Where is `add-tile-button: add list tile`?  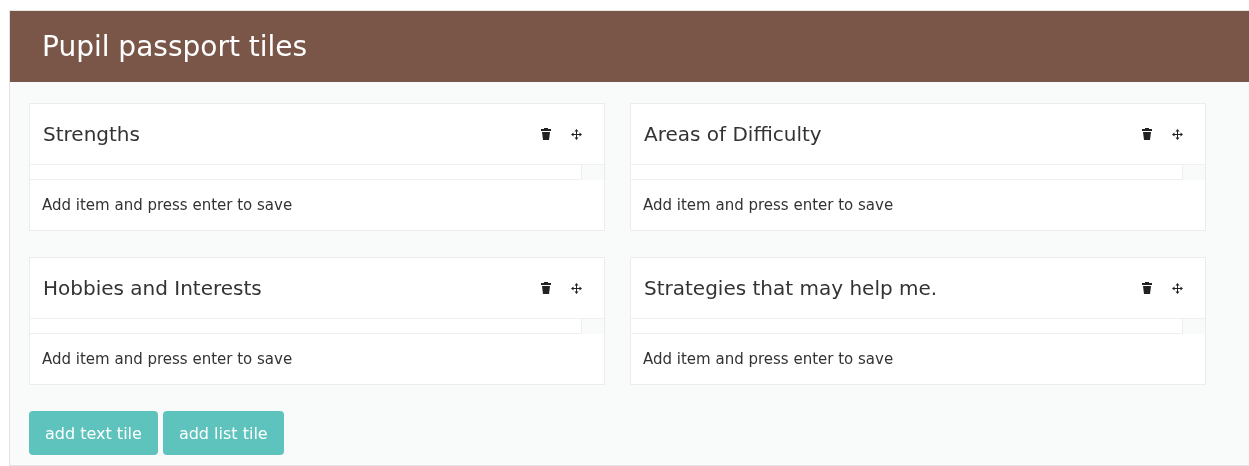
add-tile-button: add list tile is located at coordinates (223, 433).